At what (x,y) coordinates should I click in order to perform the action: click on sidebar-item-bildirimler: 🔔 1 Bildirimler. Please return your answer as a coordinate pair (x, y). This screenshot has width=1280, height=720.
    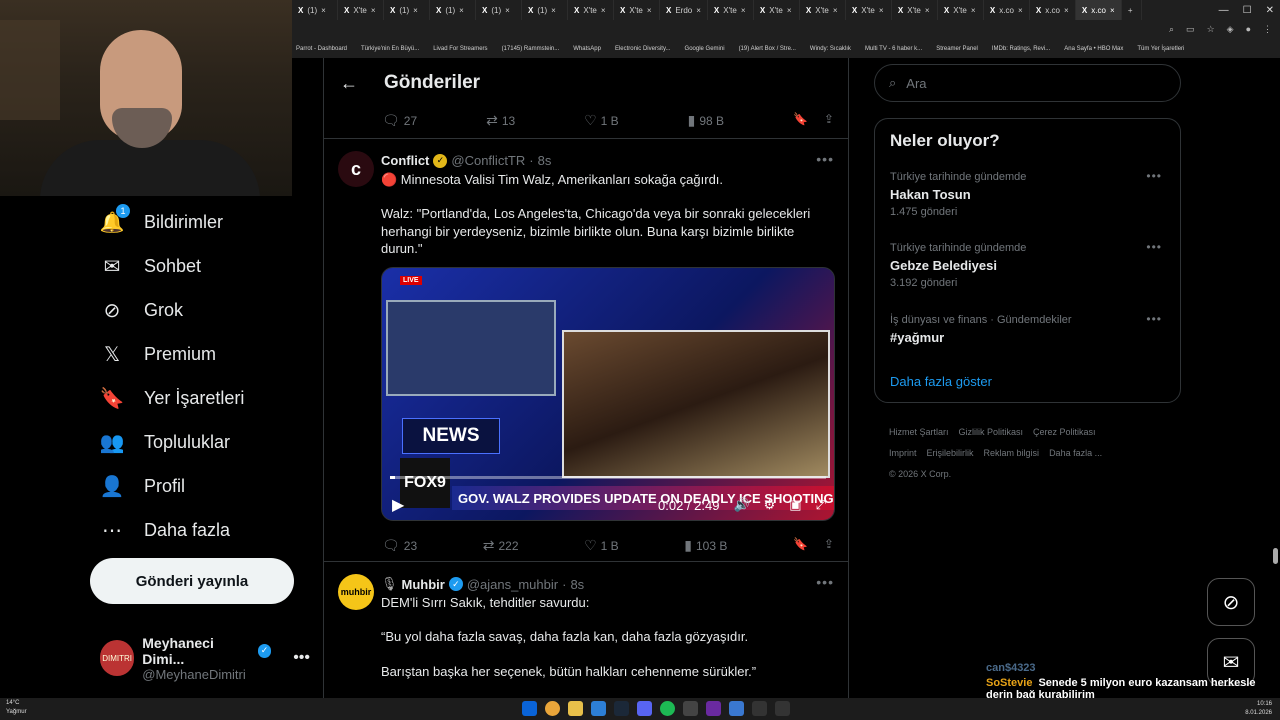
    Looking at the image, I should click on (161, 219).